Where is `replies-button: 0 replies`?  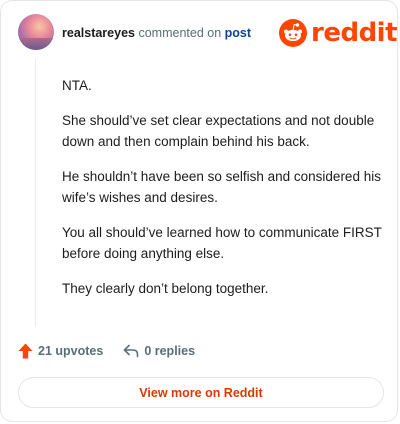
replies-button: 0 replies is located at coordinates (159, 351).